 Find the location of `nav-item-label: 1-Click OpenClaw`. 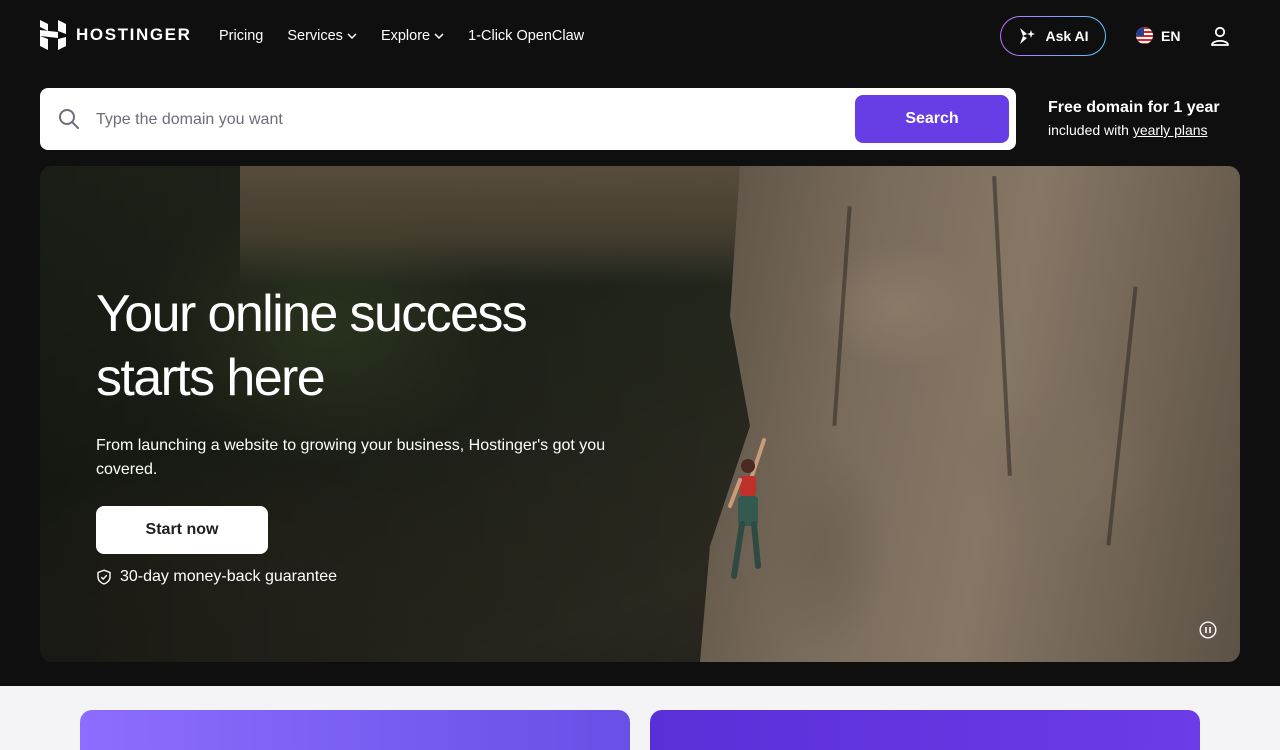

nav-item-label: 1-Click OpenClaw is located at coordinates (526, 36).